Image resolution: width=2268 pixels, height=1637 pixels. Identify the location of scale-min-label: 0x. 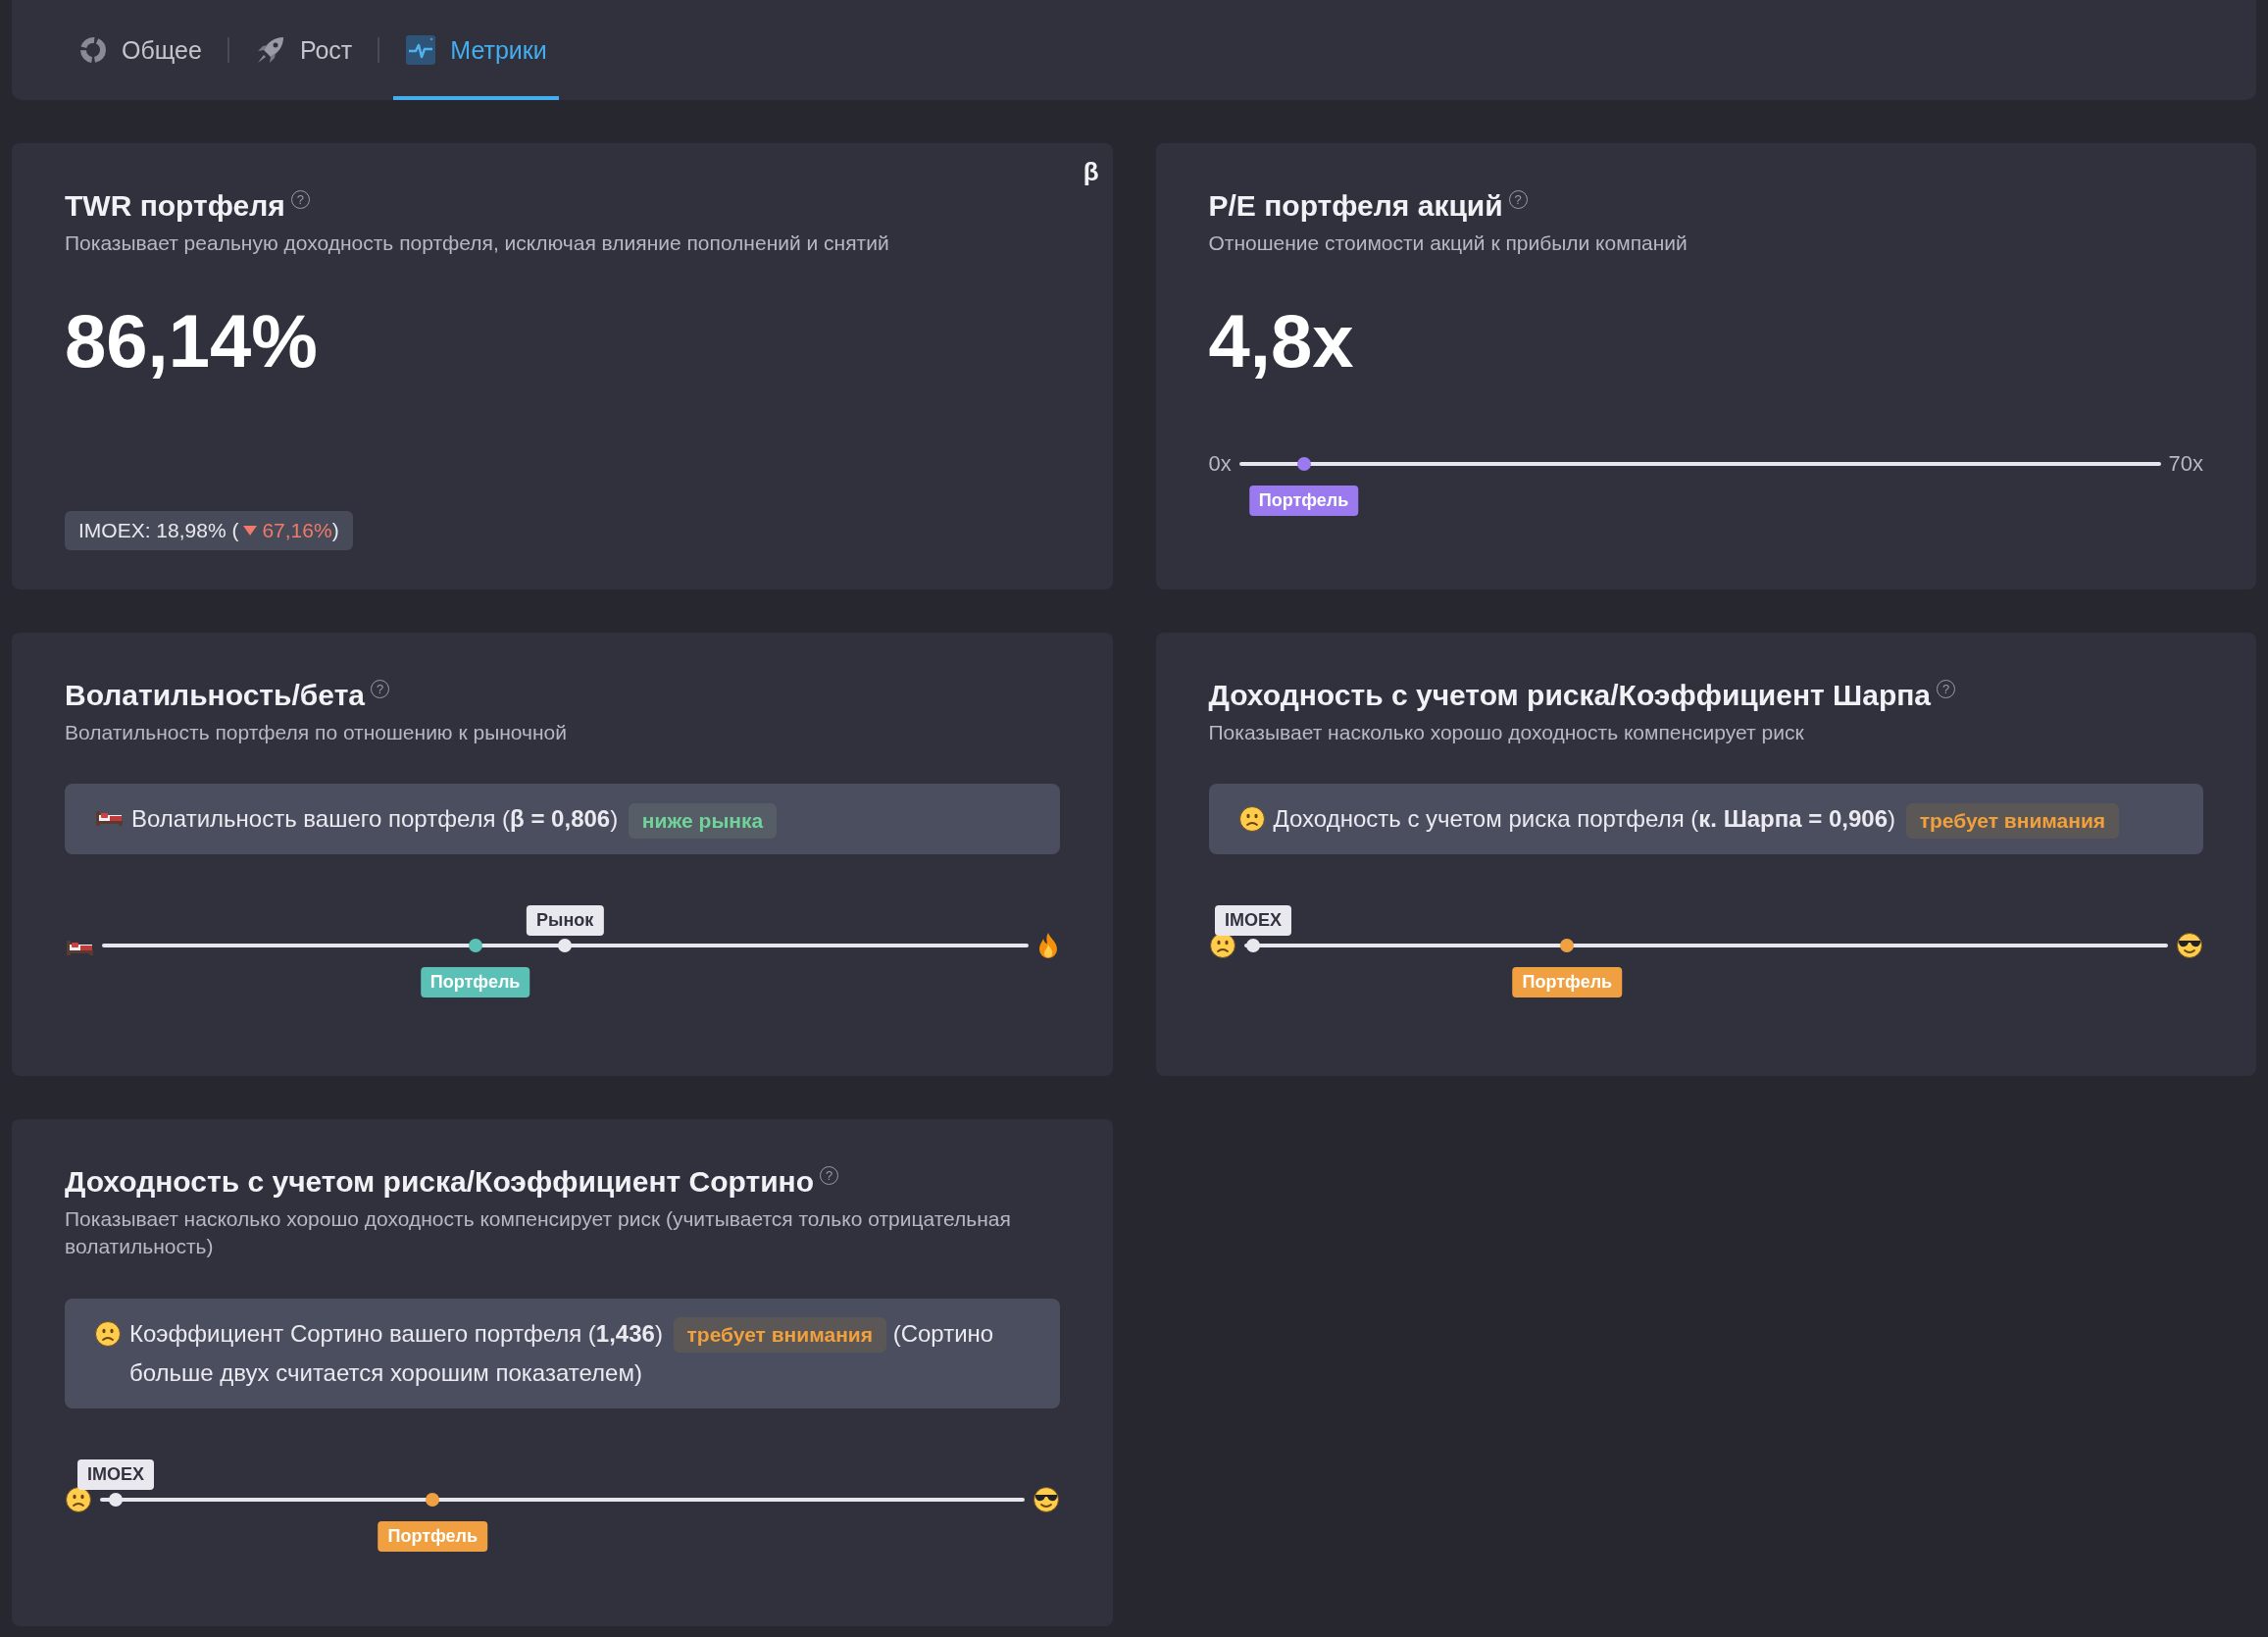
(1220, 464).